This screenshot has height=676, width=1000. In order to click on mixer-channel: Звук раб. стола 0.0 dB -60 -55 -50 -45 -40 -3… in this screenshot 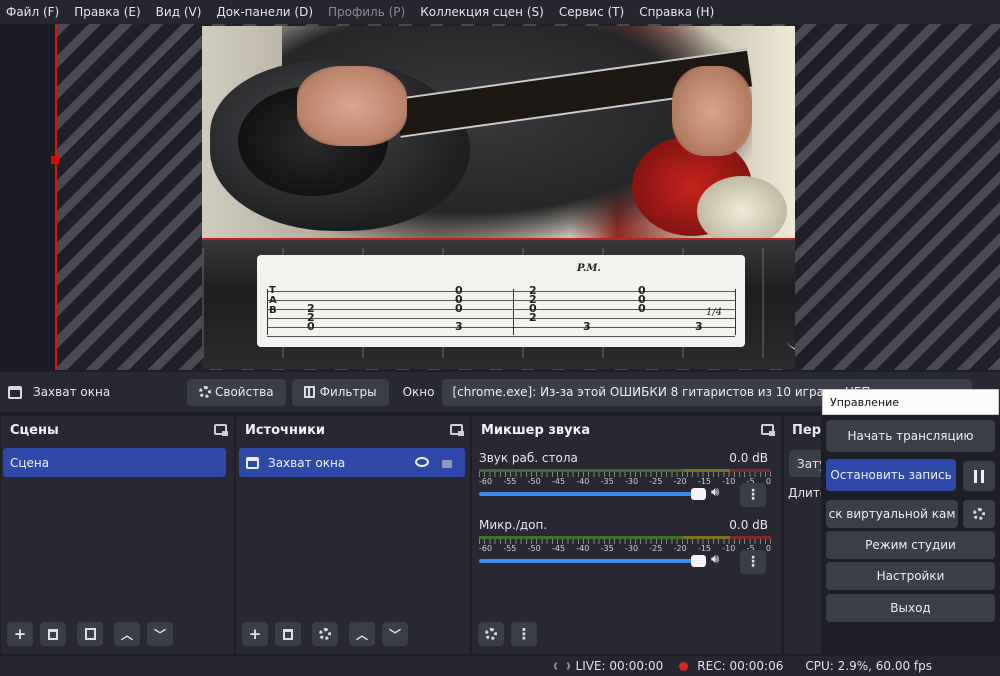, I will do `click(626, 478)`.